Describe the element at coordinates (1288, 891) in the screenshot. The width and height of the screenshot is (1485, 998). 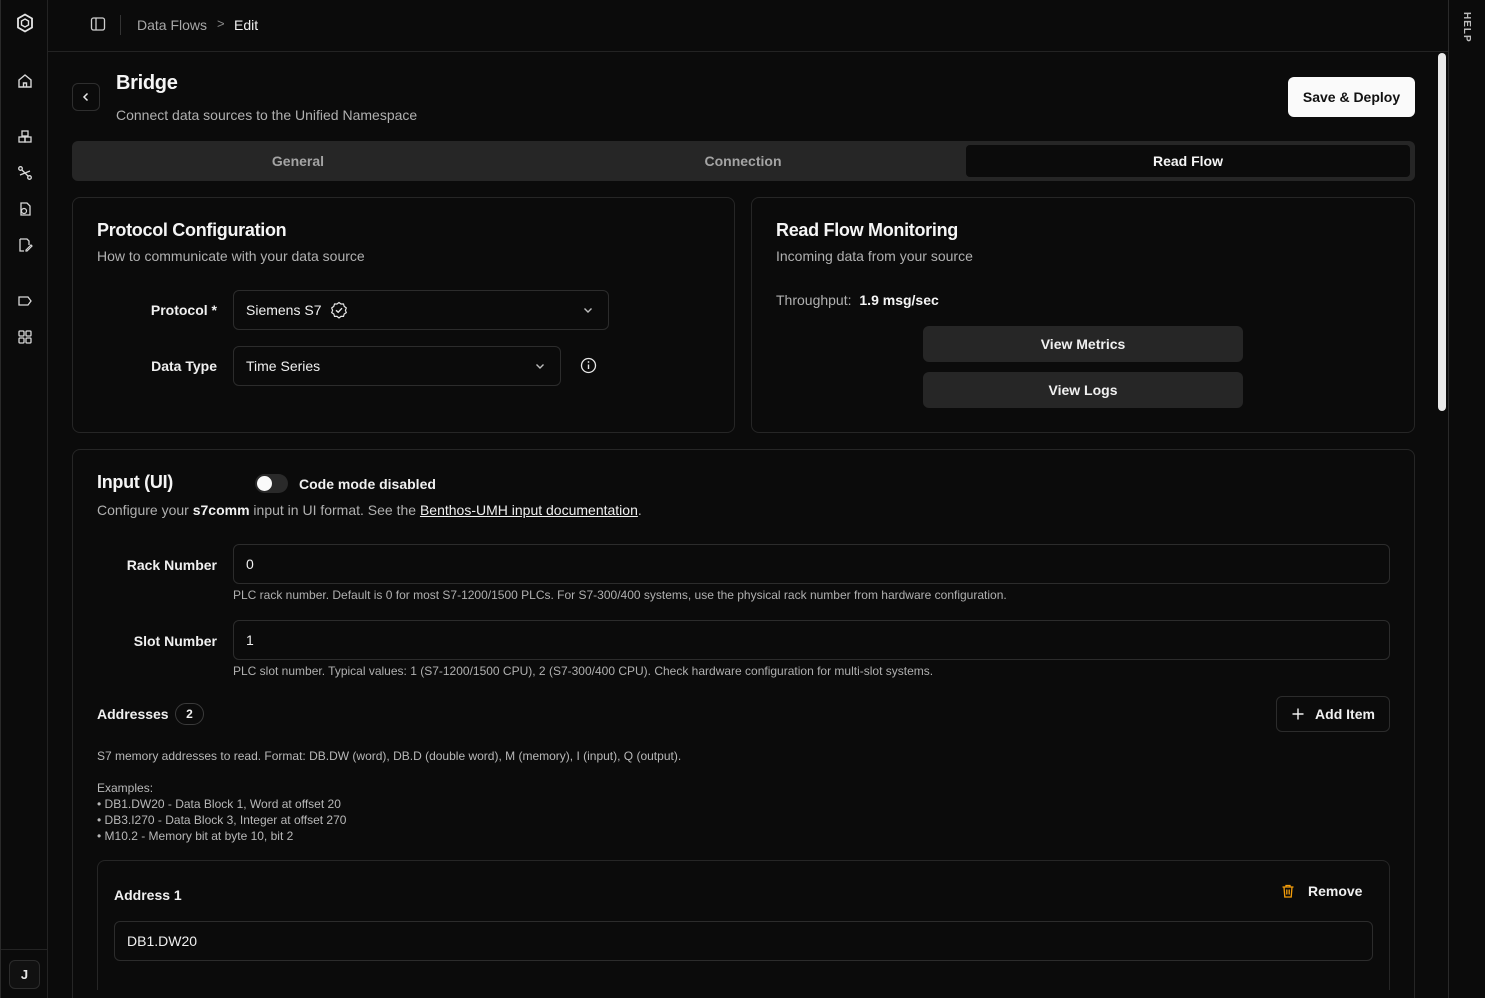
I see `trash-icon` at that location.